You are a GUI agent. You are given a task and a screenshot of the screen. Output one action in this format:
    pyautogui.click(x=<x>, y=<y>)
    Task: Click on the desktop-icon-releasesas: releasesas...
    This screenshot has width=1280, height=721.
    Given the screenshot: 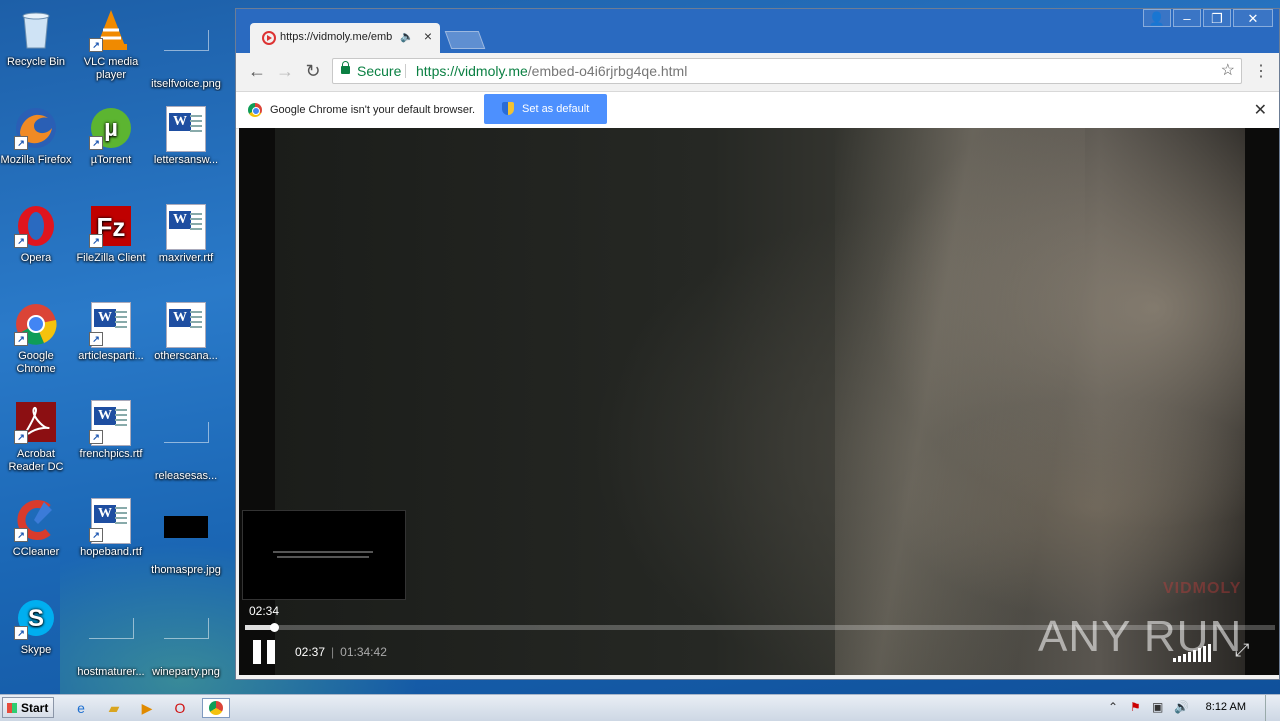 What is the action you would take?
    pyautogui.click(x=186, y=441)
    